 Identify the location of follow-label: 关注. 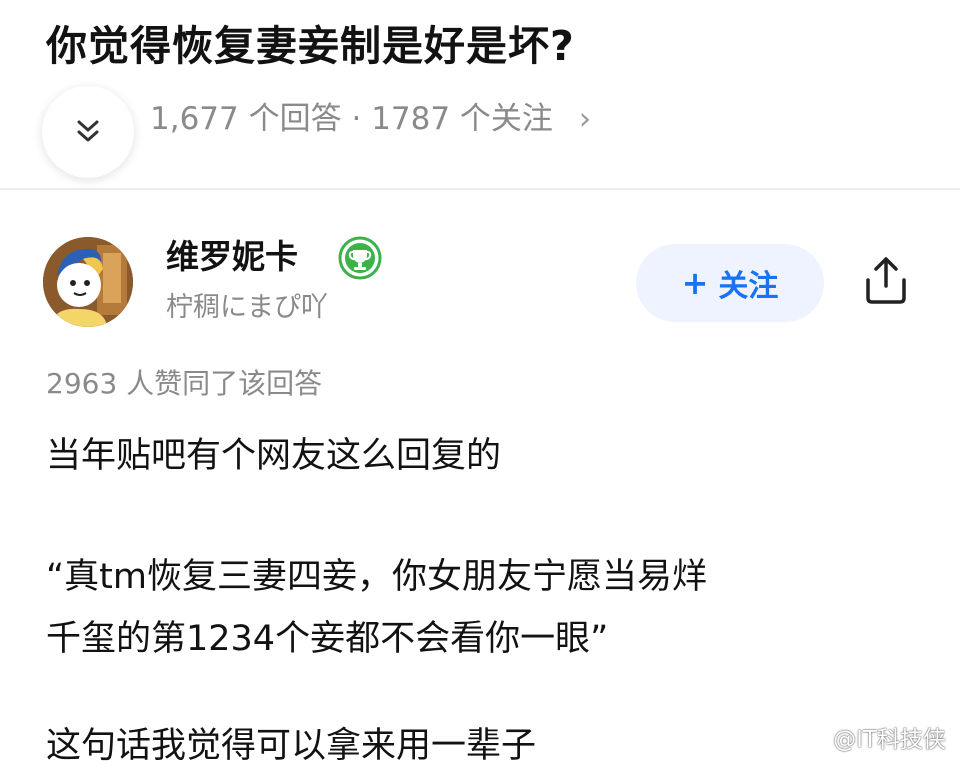
(748, 286).